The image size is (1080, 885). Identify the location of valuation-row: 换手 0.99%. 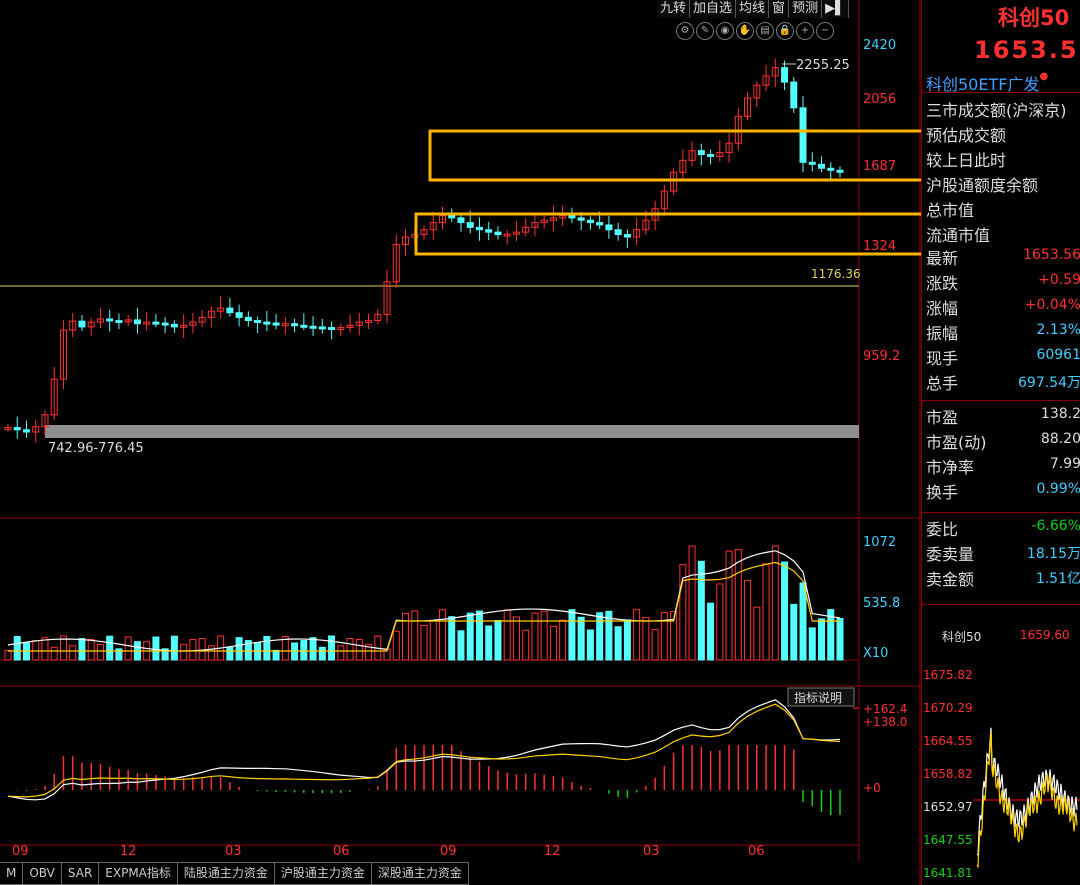
(1003, 491).